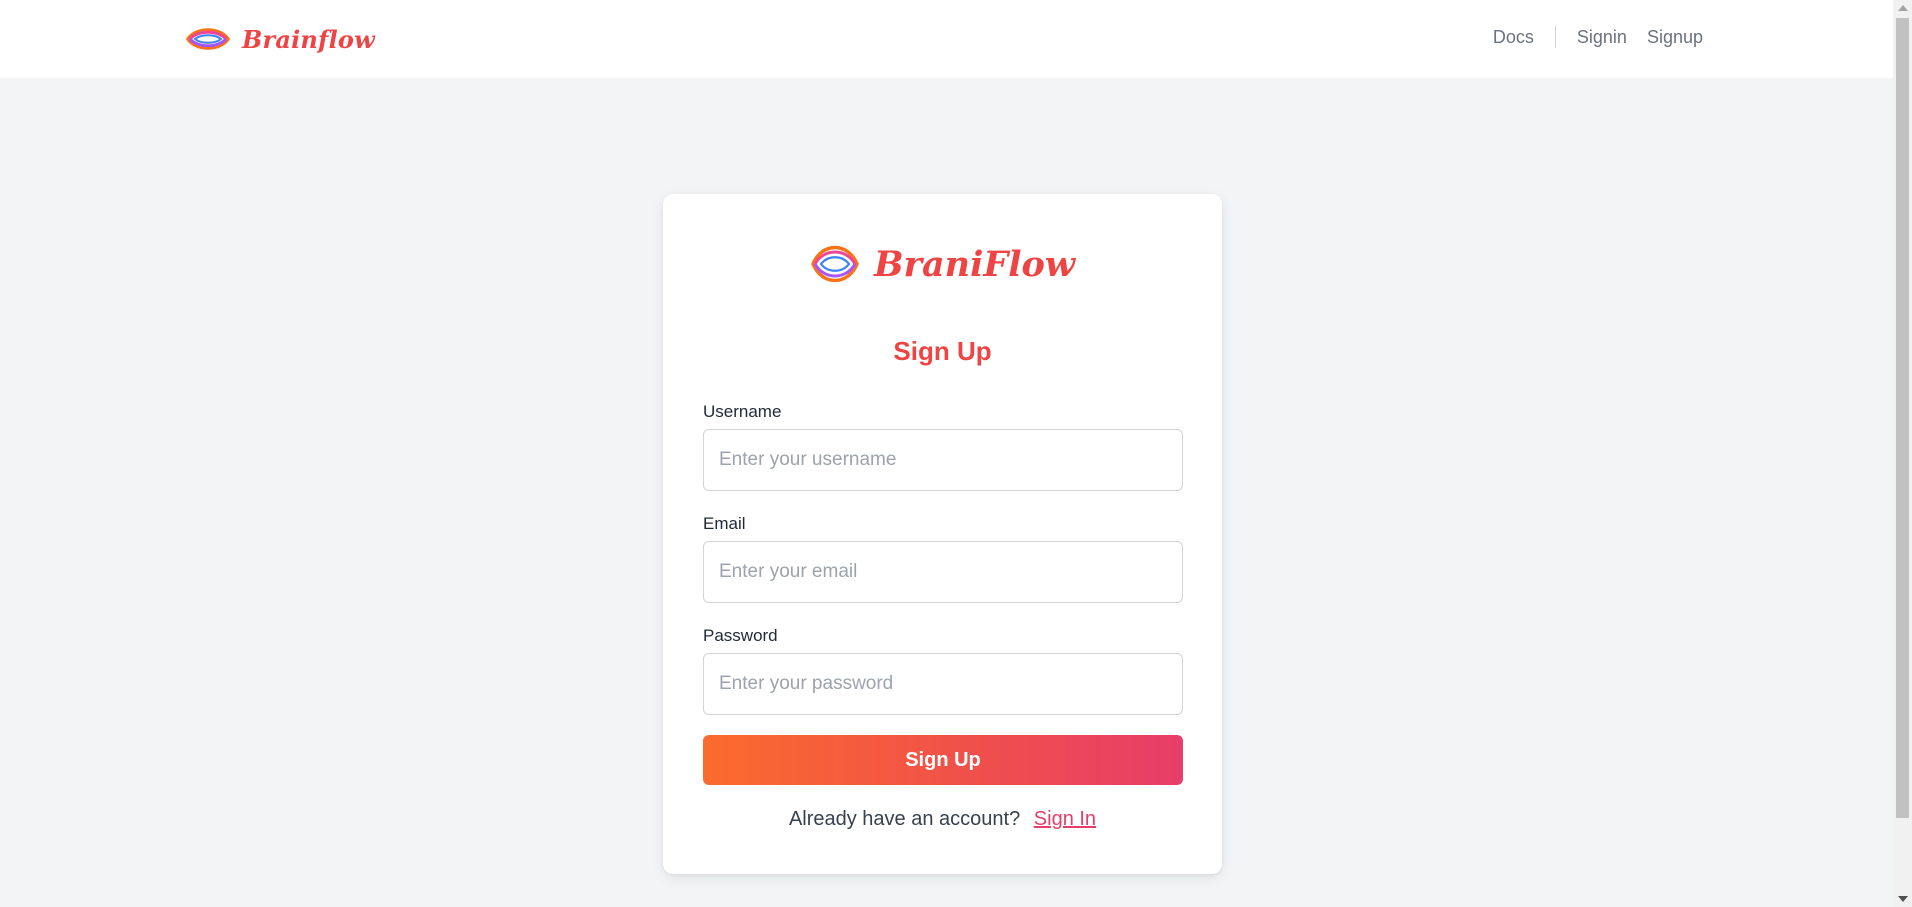 The width and height of the screenshot is (1912, 907). I want to click on email-label: Email, so click(724, 523).